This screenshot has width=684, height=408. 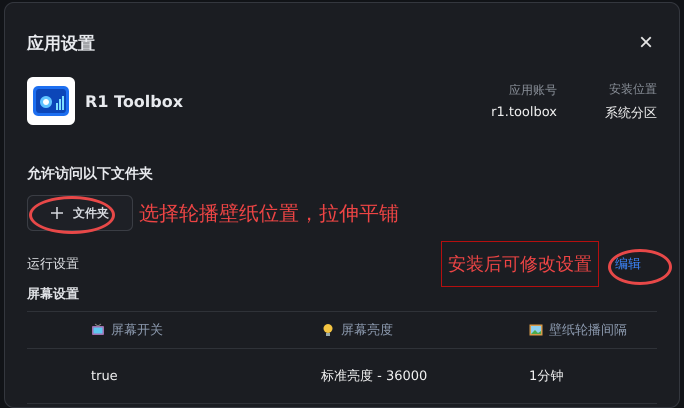 I want to click on close-button: ×, so click(x=645, y=43).